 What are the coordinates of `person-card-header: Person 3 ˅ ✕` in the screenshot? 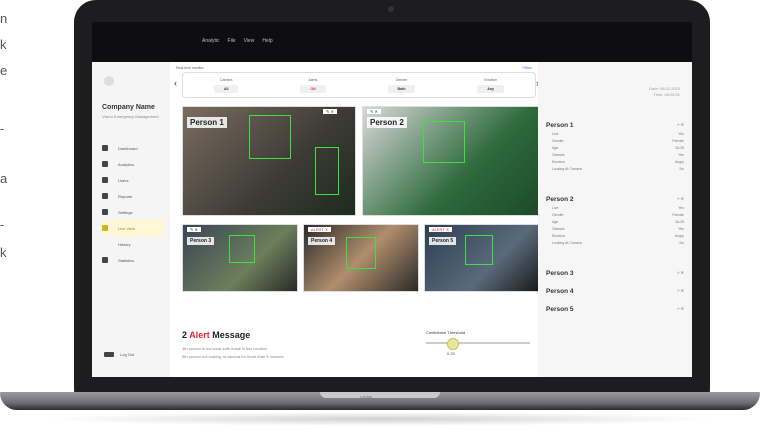 It's located at (615, 273).